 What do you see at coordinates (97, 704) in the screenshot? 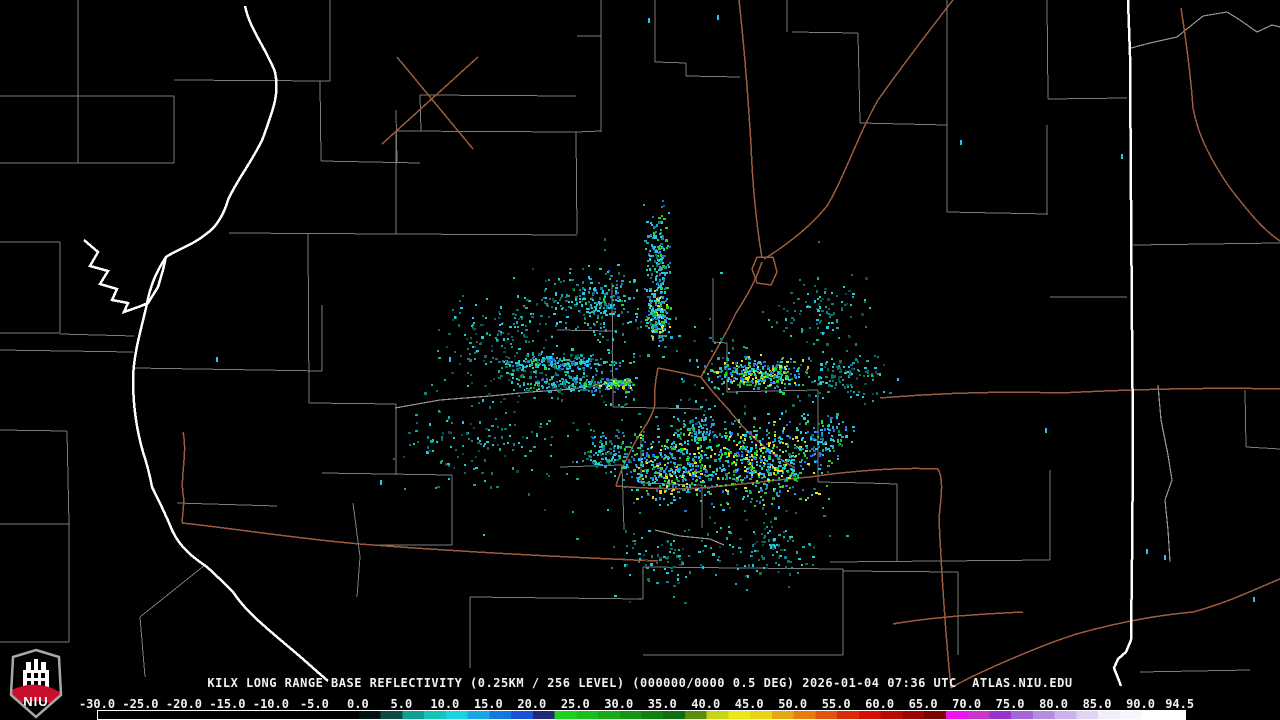
I see `scale-tick-label: -30.0` at bounding box center [97, 704].